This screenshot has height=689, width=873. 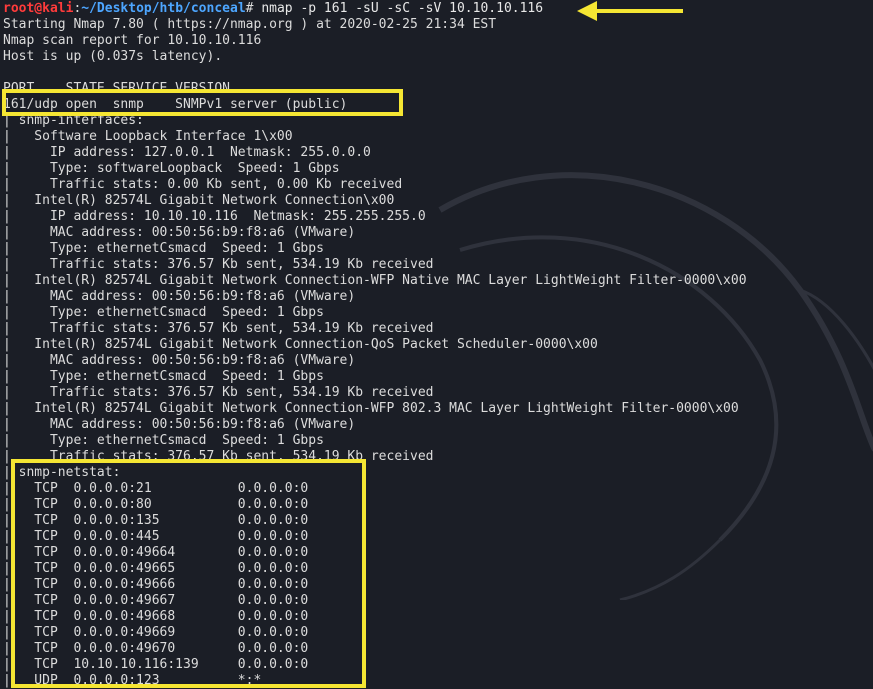 I want to click on output-line: | TCP 0.0.0.0:49666 0.0.0.0:0, so click(x=156, y=584).